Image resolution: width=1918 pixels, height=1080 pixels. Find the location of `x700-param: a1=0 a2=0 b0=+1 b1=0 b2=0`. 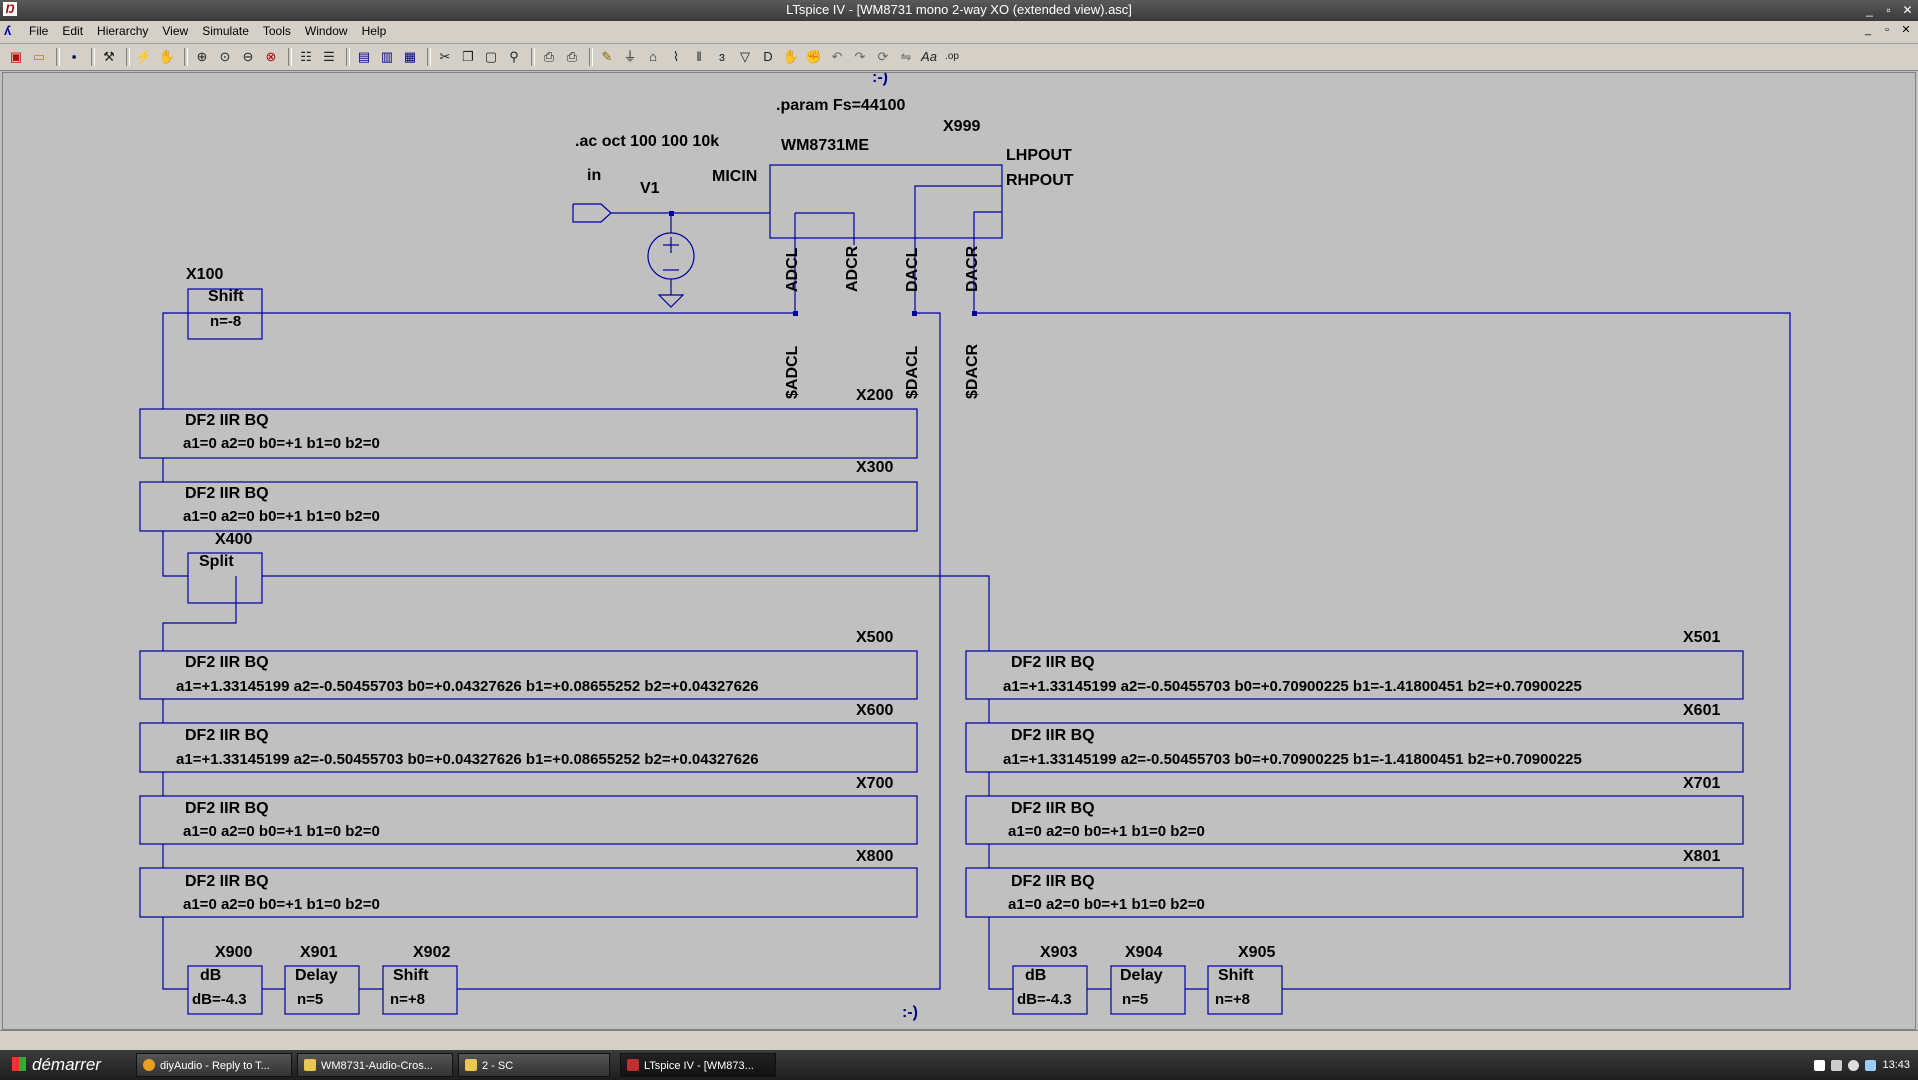

x700-param: a1=0 a2=0 b0=+1 b1=0 b2=0 is located at coordinates (281, 831).